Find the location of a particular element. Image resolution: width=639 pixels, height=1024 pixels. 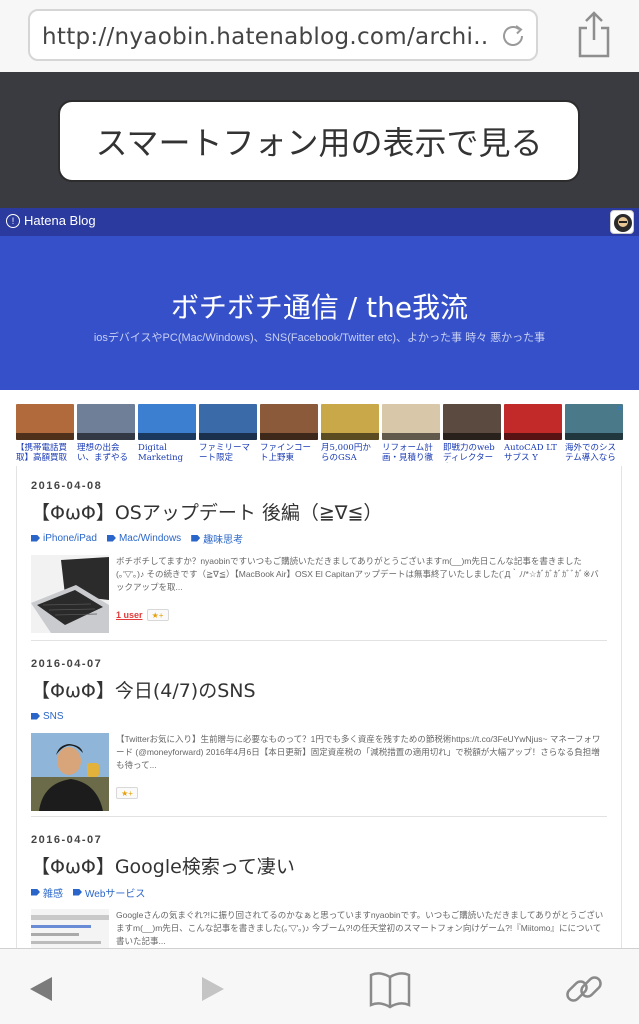

entry-actions: ★+ is located at coordinates (127, 793).